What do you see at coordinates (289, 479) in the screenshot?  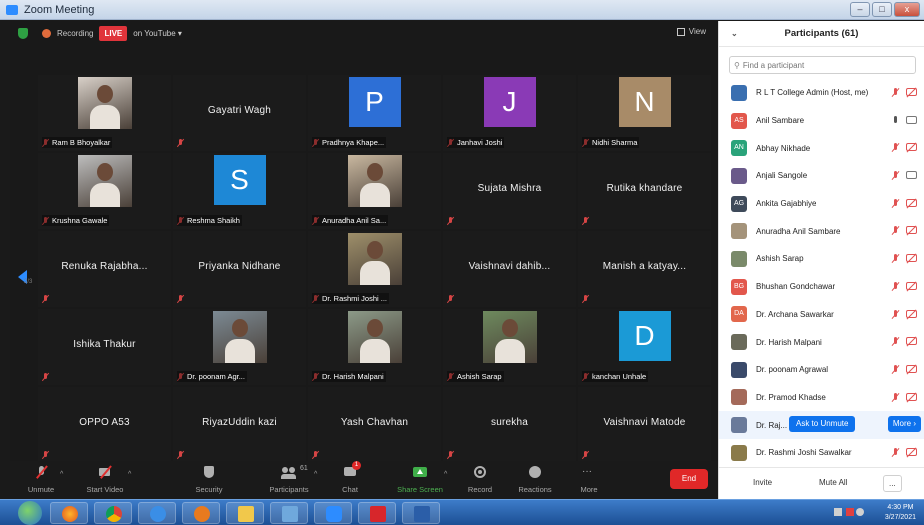 I see `participants-button: 61 Participants` at bounding box center [289, 479].